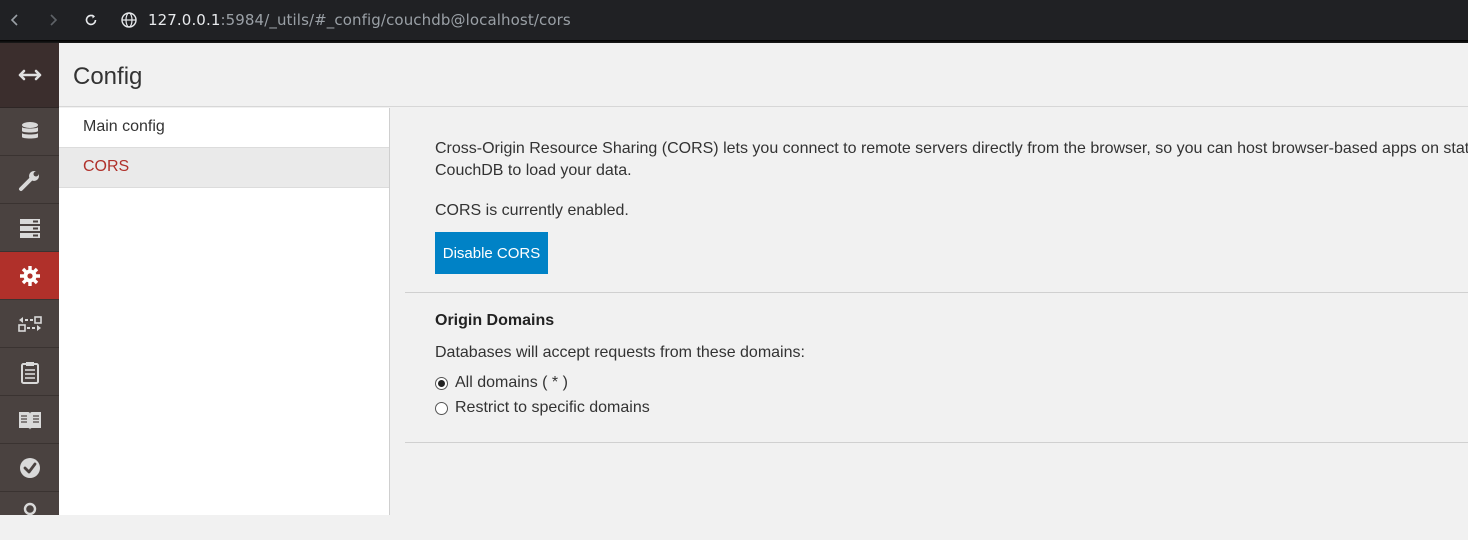  Describe the element at coordinates (936, 292) in the screenshot. I see `section-divider` at that location.